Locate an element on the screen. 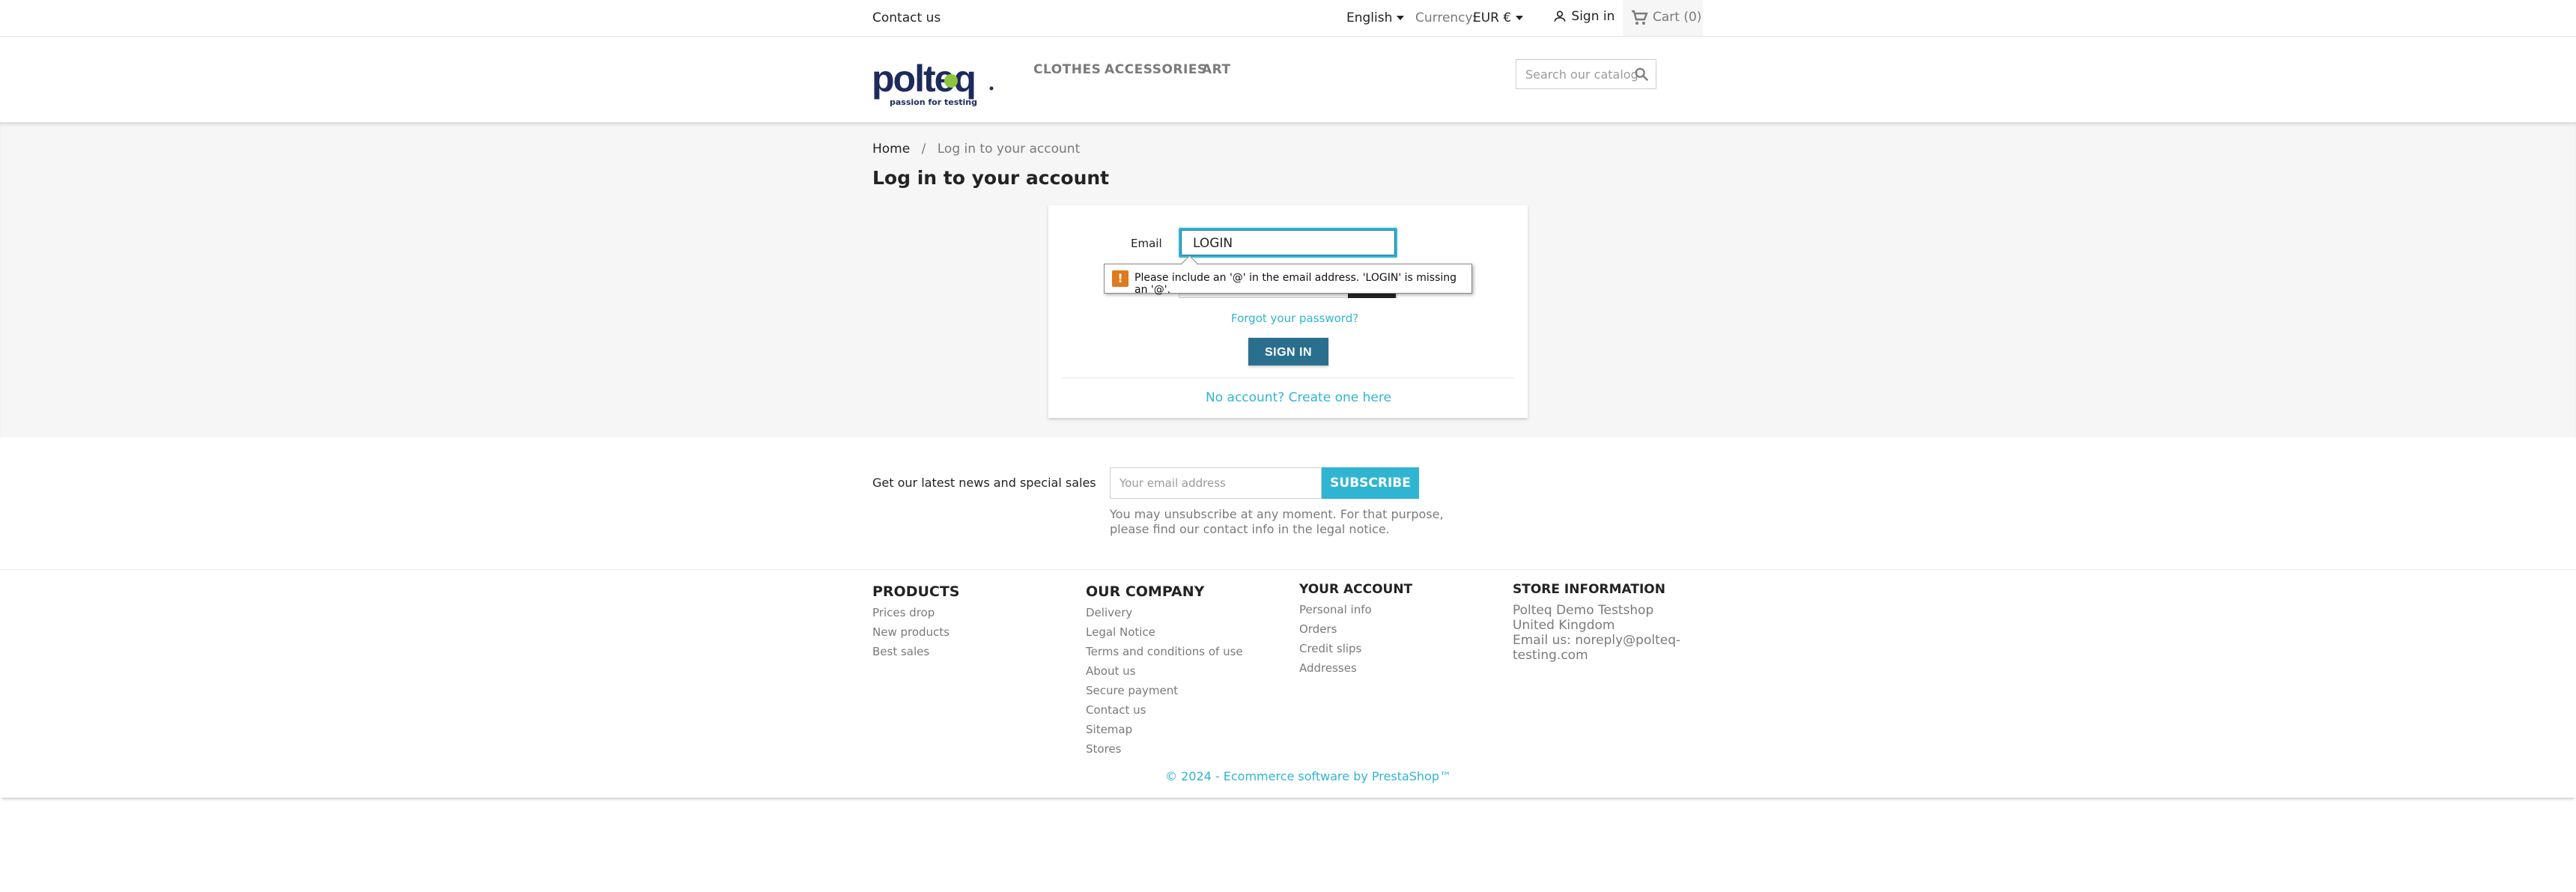 The height and width of the screenshot is (892, 2576). breadcrumb: Home / Log in to your account is located at coordinates (976, 149).